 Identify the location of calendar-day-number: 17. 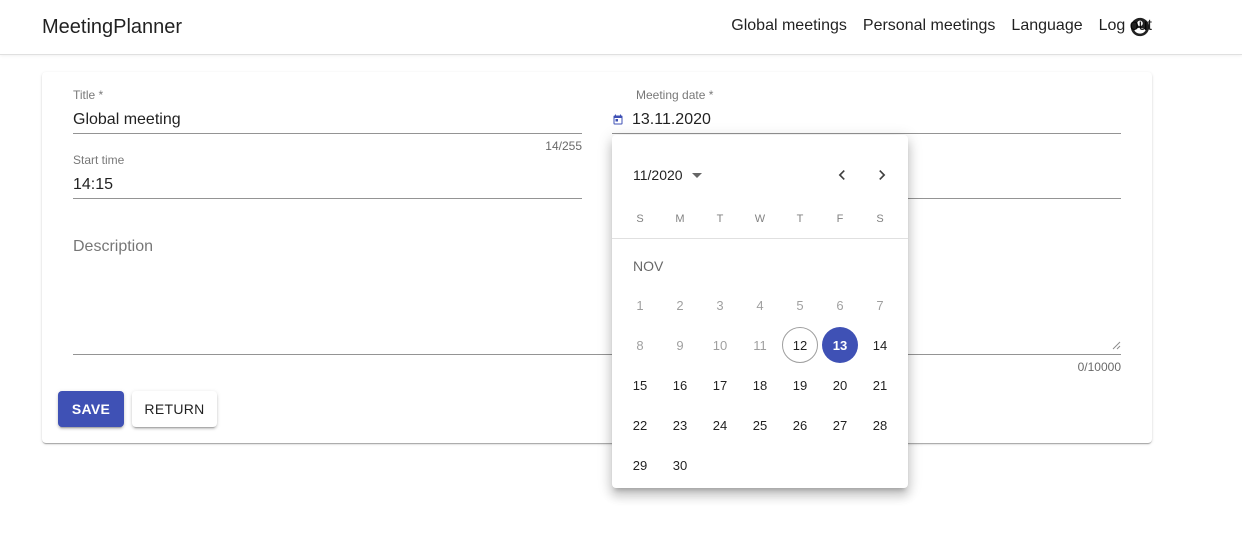
(720, 385).